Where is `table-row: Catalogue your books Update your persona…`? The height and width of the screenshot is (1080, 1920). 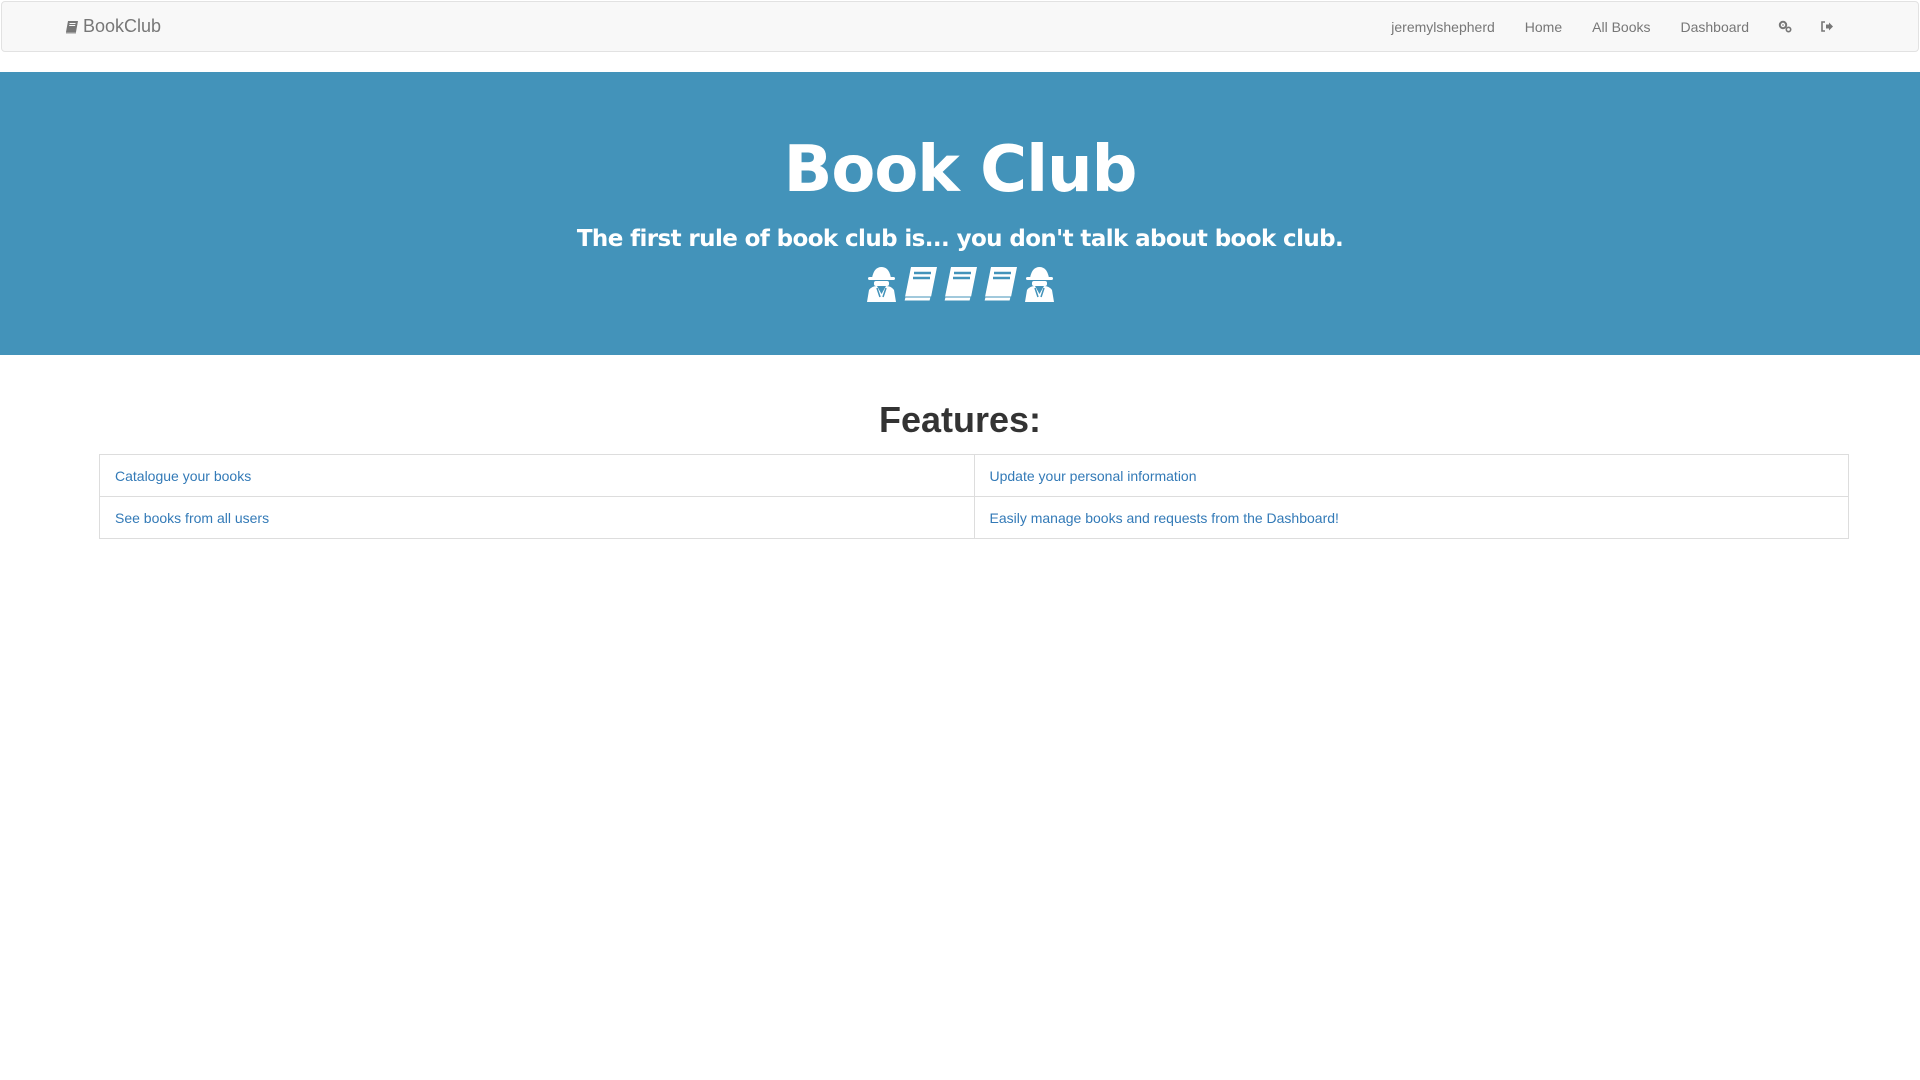
table-row: Catalogue your books Update your persona… is located at coordinates (974, 475).